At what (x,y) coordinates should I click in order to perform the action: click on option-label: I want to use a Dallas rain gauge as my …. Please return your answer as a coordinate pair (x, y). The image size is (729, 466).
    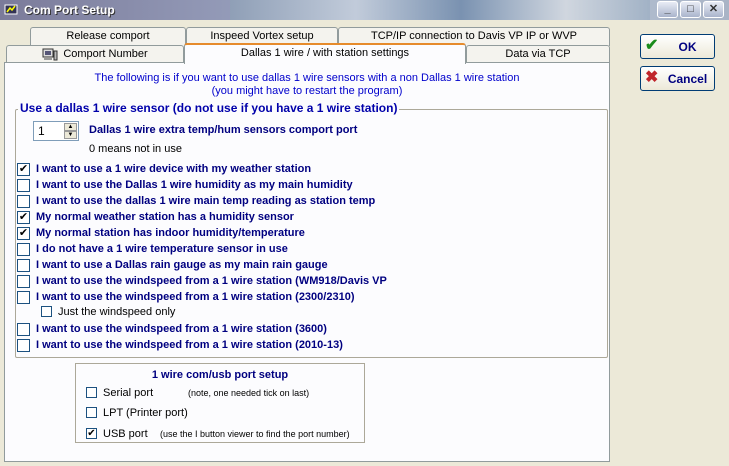
    Looking at the image, I should click on (182, 265).